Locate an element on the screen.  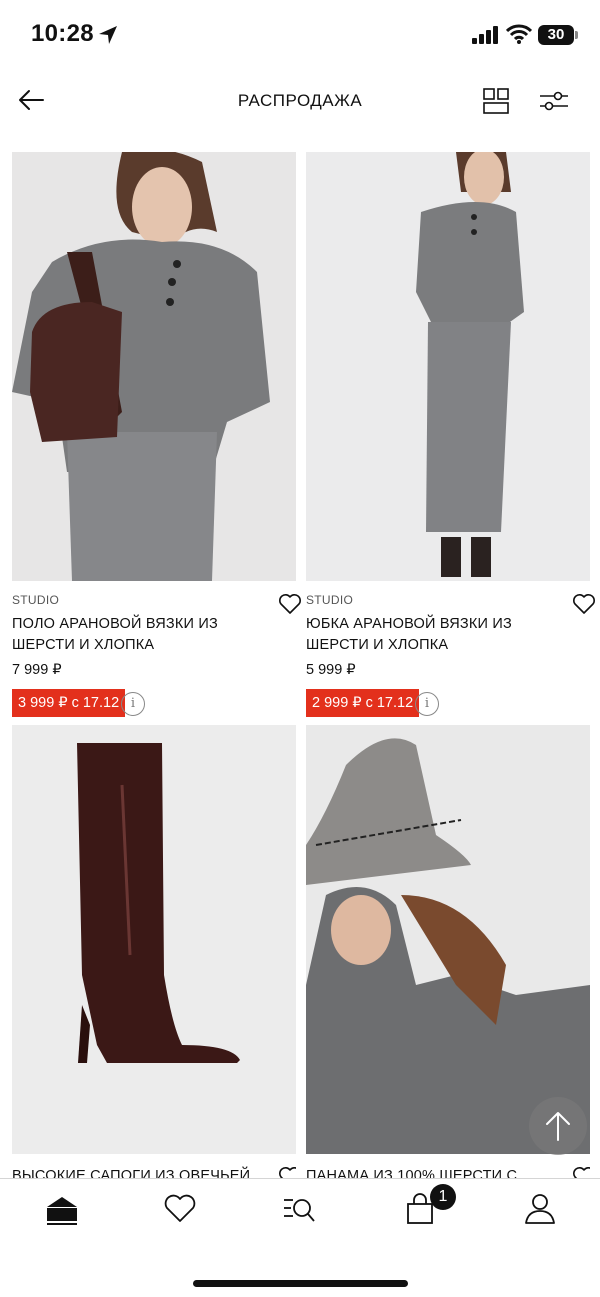
status-bar: 10:28 30 is located at coordinates (300, 35).